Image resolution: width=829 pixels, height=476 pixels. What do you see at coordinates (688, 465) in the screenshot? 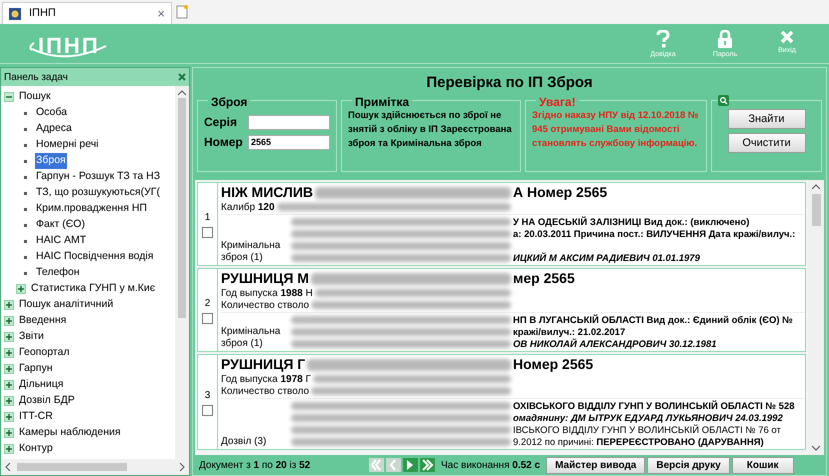
I see `footer-button: Версія друку` at bounding box center [688, 465].